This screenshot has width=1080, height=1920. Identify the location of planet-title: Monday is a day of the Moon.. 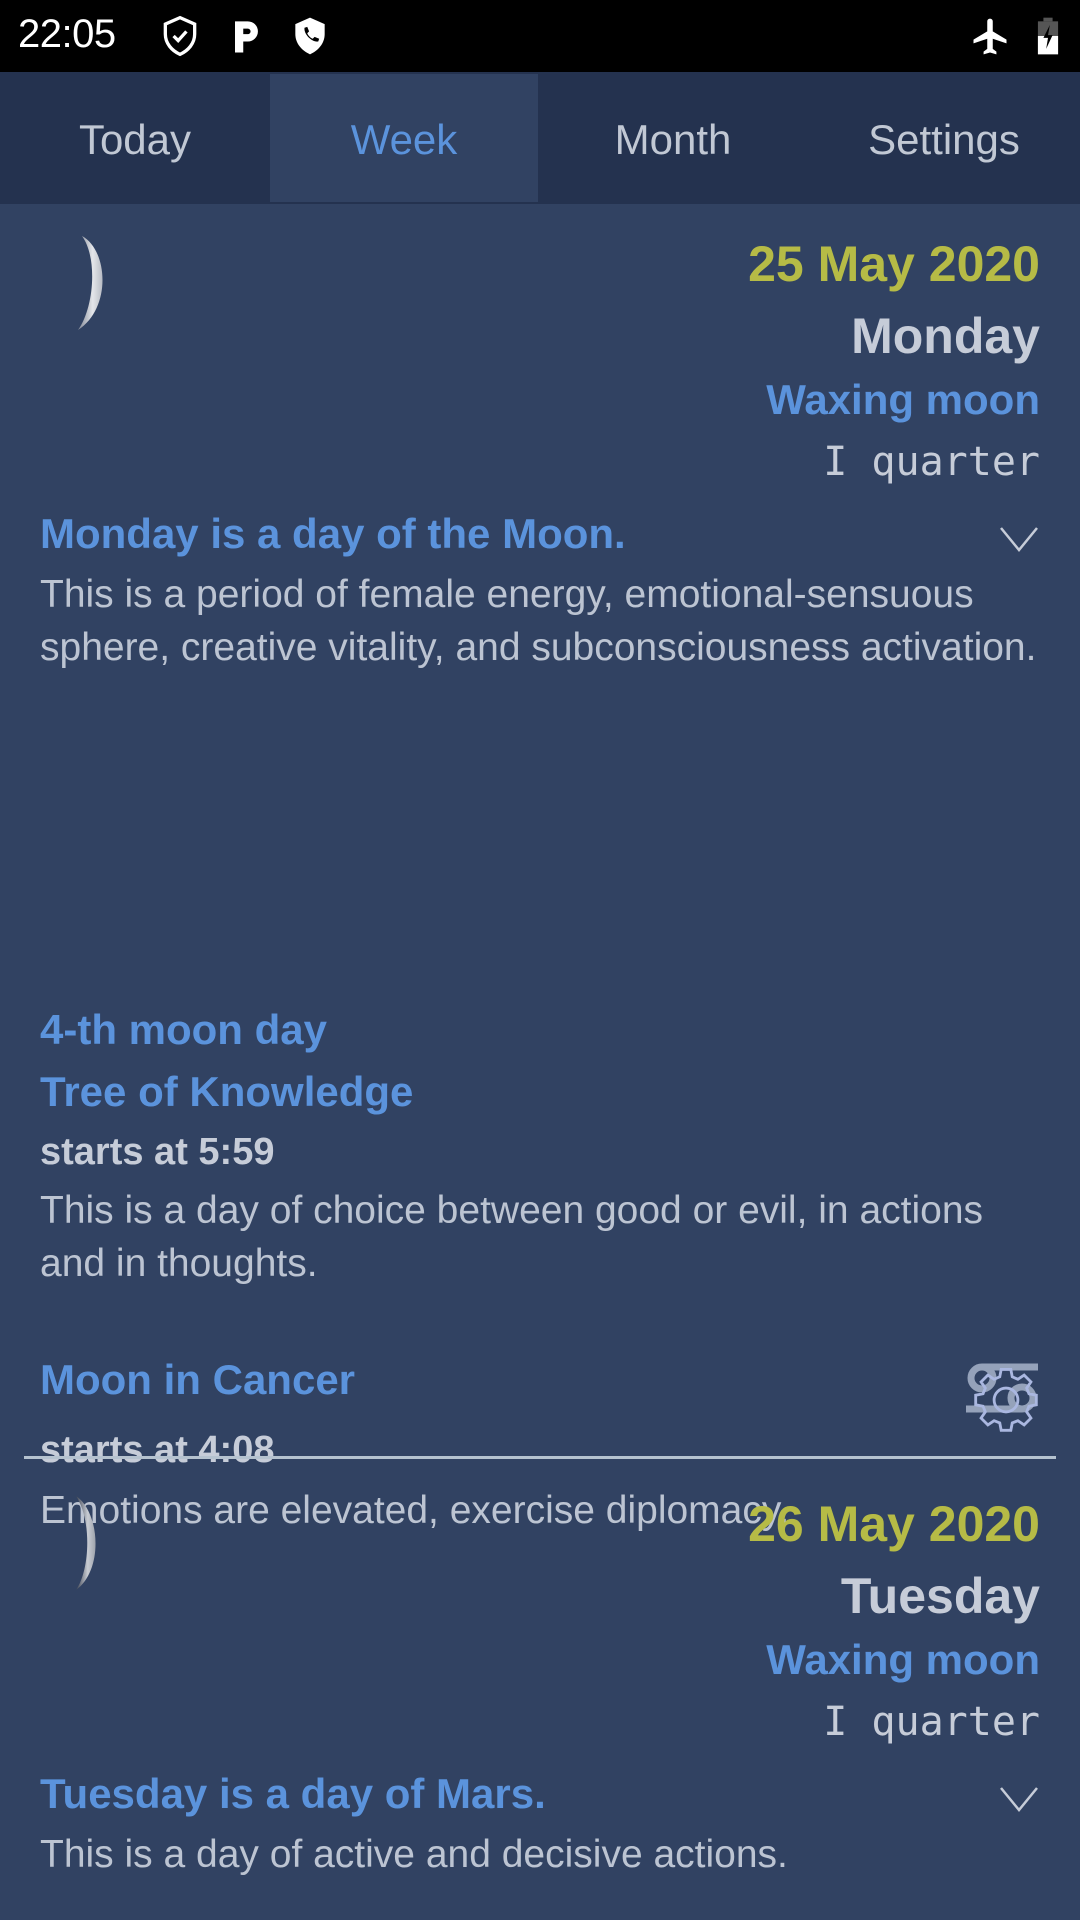
(333, 533).